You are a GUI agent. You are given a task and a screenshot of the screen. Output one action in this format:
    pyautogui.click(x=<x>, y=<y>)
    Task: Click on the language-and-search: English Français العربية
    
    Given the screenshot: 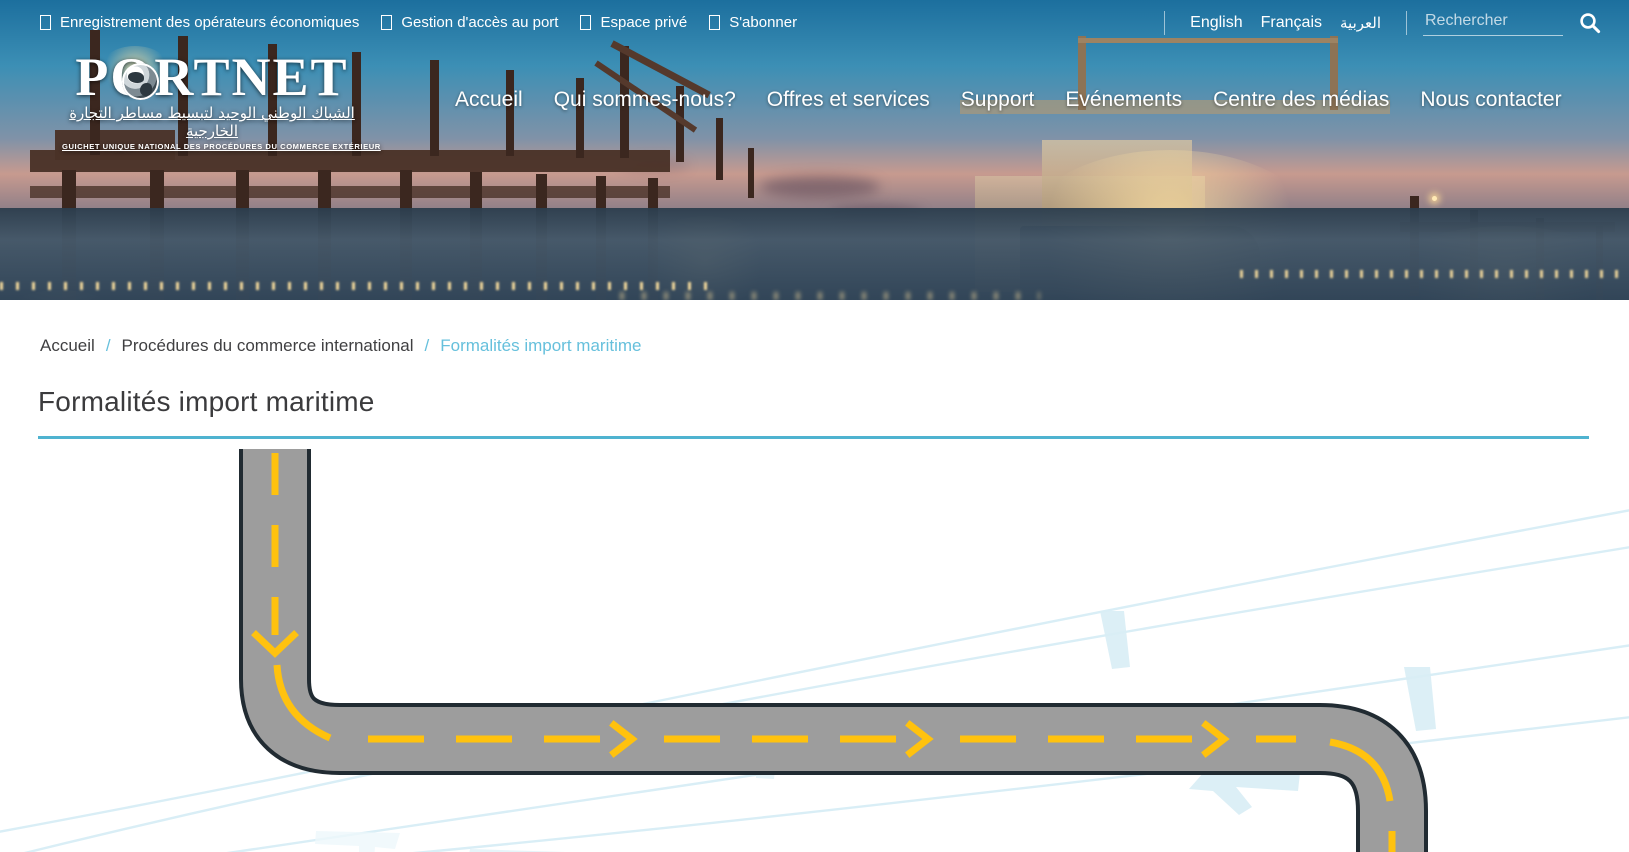 What is the action you would take?
    pyautogui.click(x=1375, y=22)
    